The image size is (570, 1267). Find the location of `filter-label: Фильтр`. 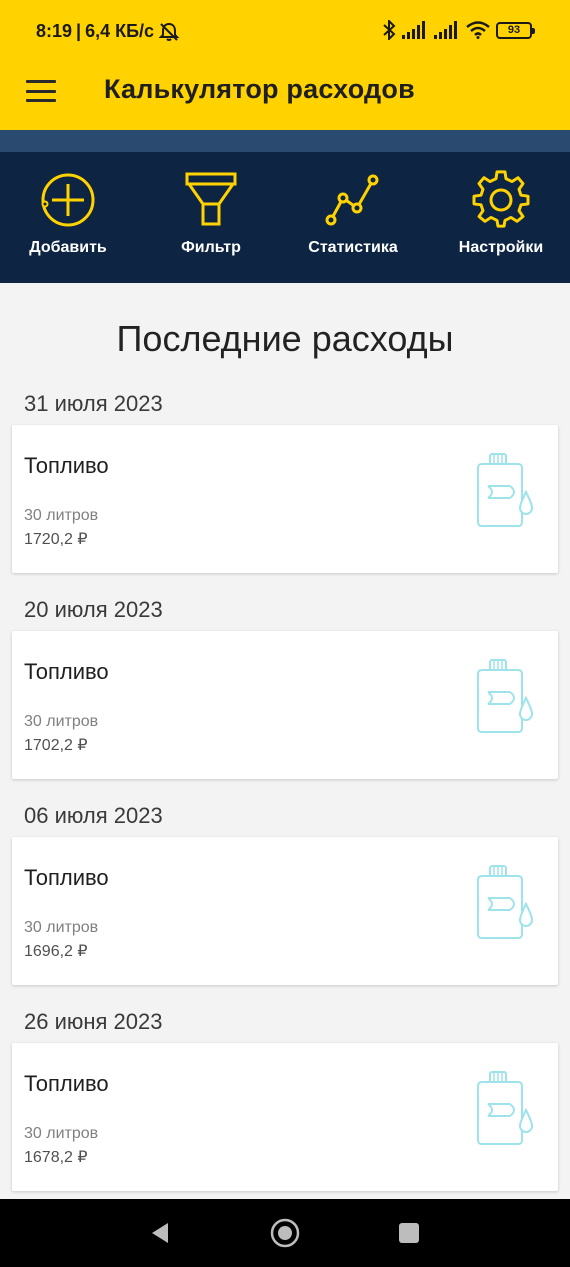

filter-label: Фильтр is located at coordinates (211, 247).